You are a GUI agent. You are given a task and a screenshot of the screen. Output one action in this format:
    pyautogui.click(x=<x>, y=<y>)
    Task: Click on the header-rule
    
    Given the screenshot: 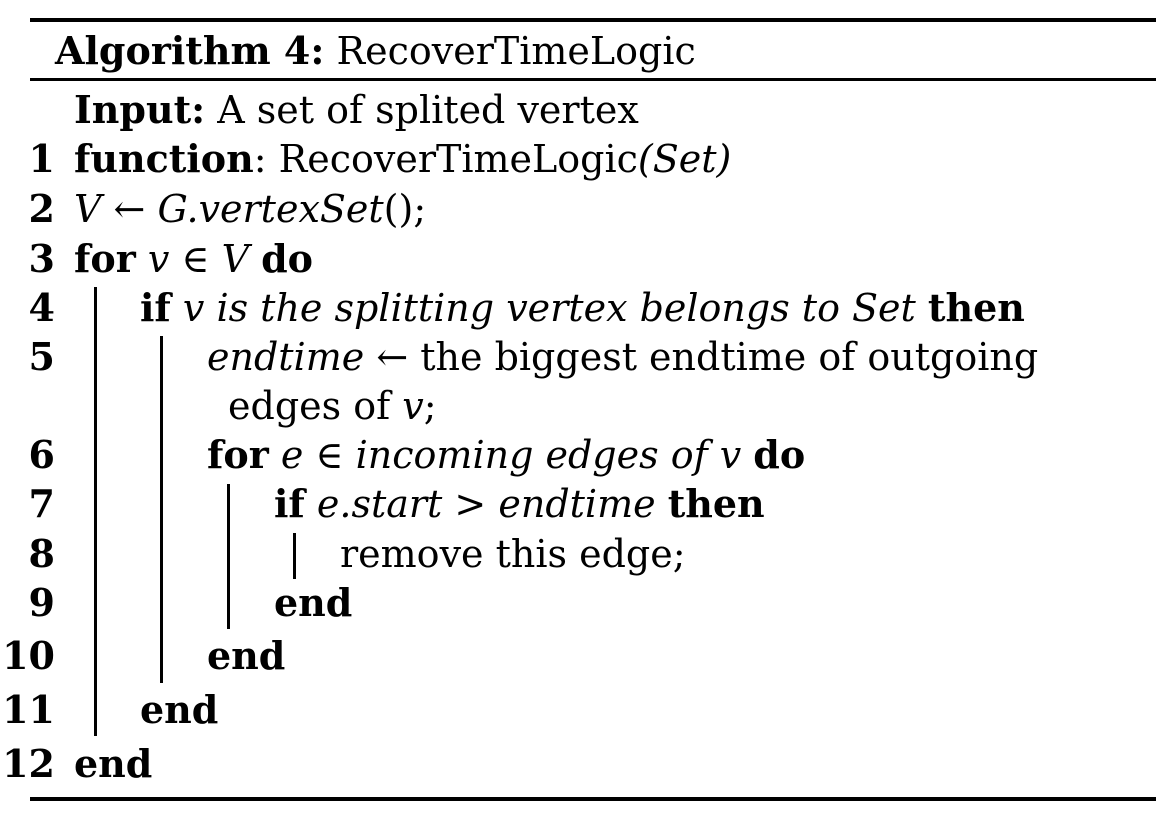 What is the action you would take?
    pyautogui.click(x=593, y=79)
    